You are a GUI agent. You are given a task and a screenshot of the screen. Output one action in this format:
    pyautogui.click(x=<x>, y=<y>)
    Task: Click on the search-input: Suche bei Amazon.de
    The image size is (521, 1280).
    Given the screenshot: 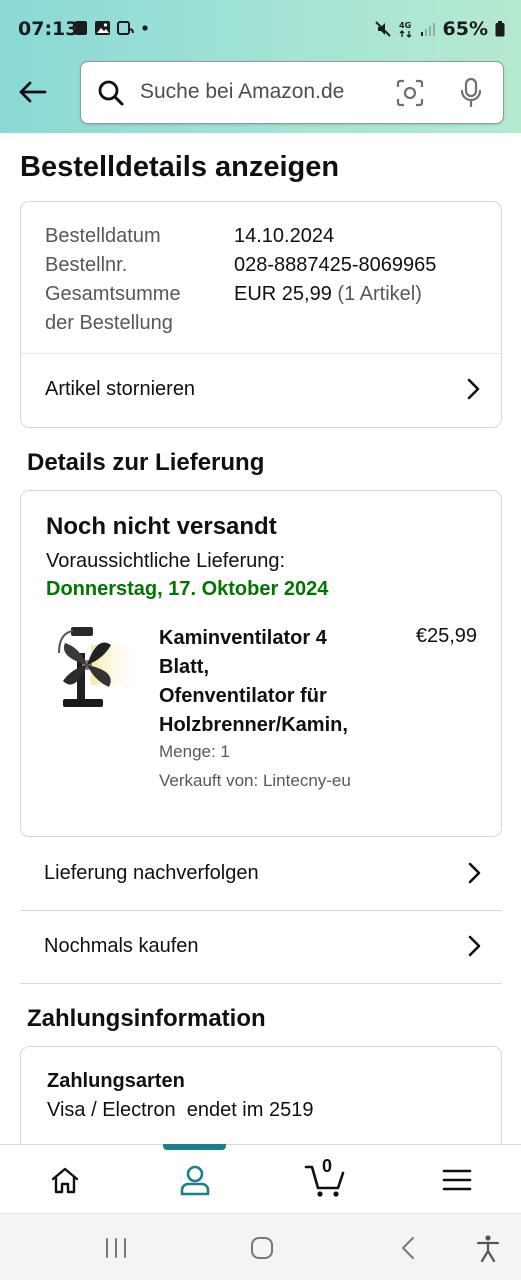 What is the action you would take?
    pyautogui.click(x=242, y=92)
    